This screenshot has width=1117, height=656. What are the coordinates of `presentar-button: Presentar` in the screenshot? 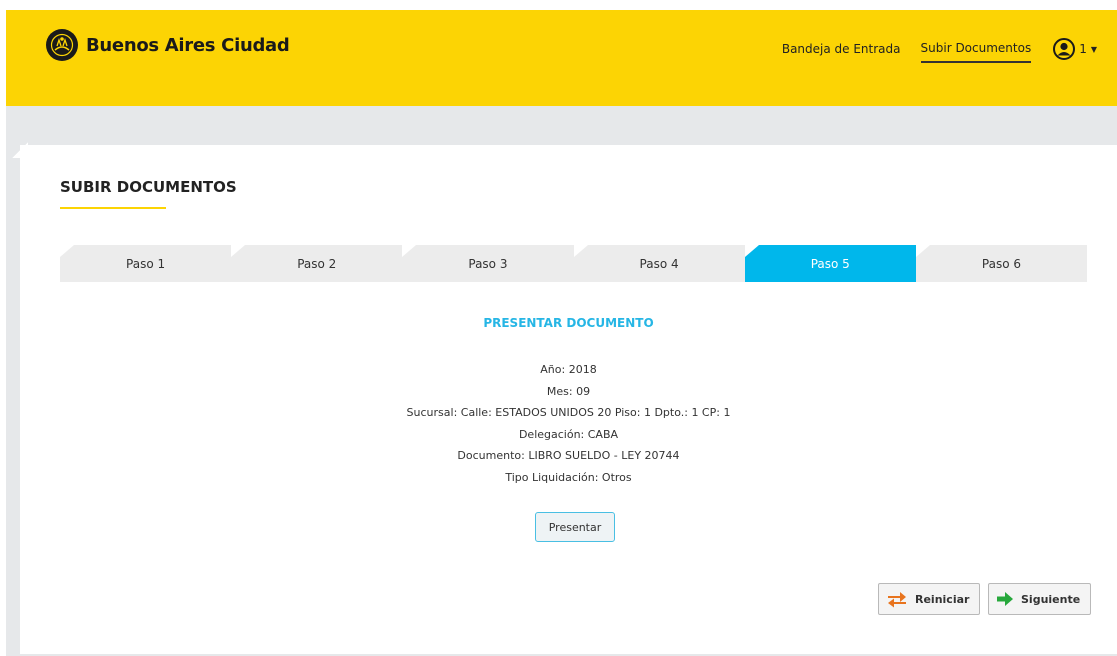 It's located at (575, 527).